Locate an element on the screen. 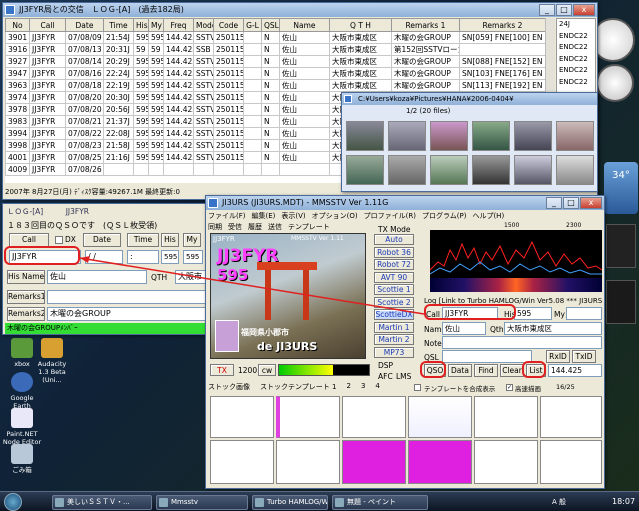 This screenshot has height=511, width=639. ime-indicator: A 般 is located at coordinates (559, 502).